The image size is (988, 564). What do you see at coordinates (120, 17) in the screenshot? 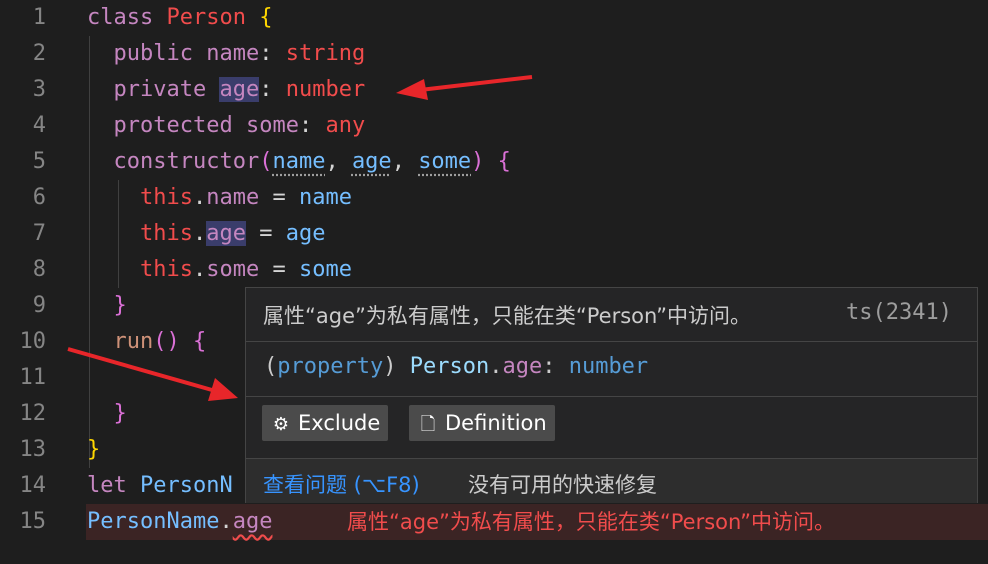
I see `keyword-class: class` at bounding box center [120, 17].